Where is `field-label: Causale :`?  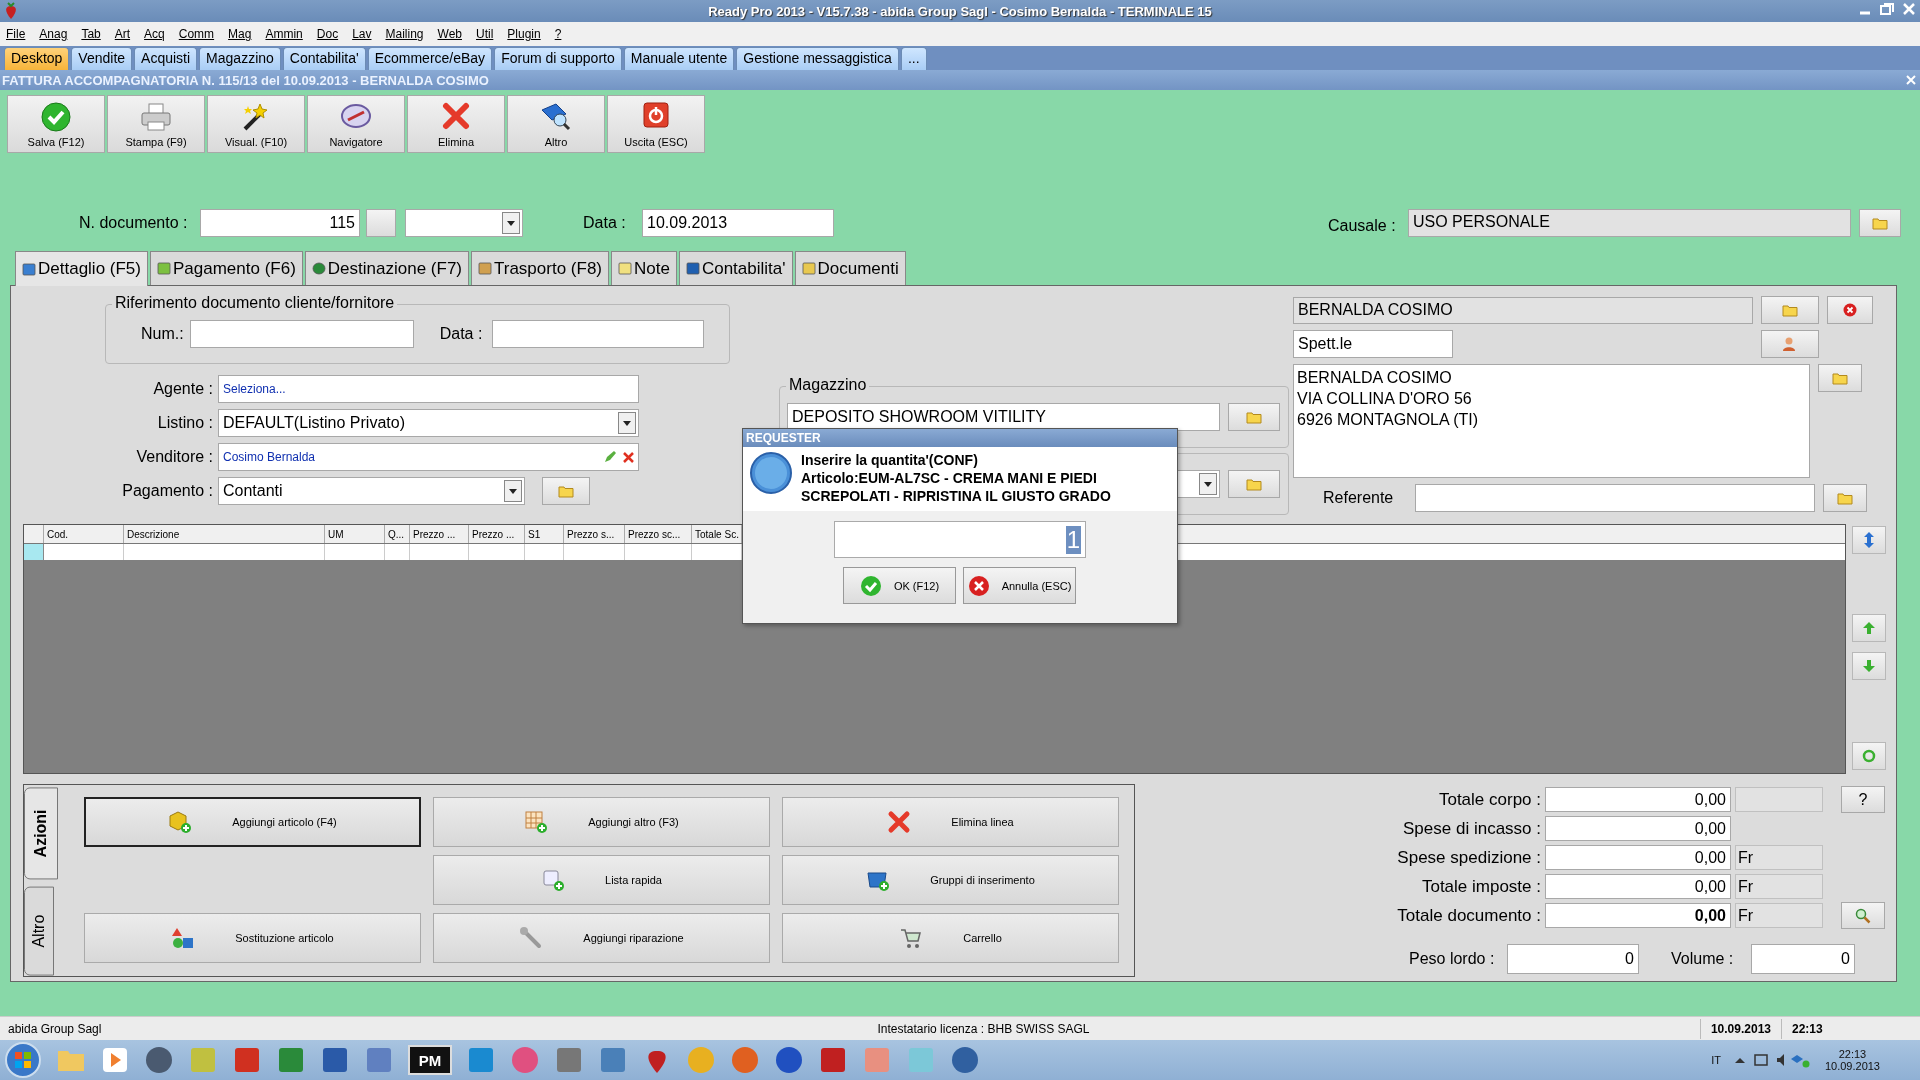 field-label: Causale : is located at coordinates (1362, 226).